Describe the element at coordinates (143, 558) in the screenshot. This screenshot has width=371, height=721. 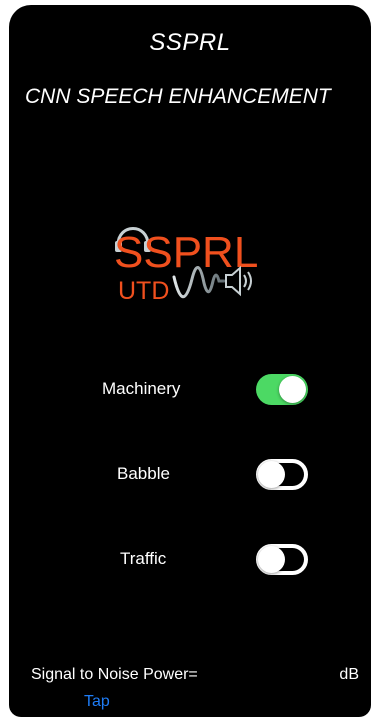
I see `traffic-label: Traffic` at that location.